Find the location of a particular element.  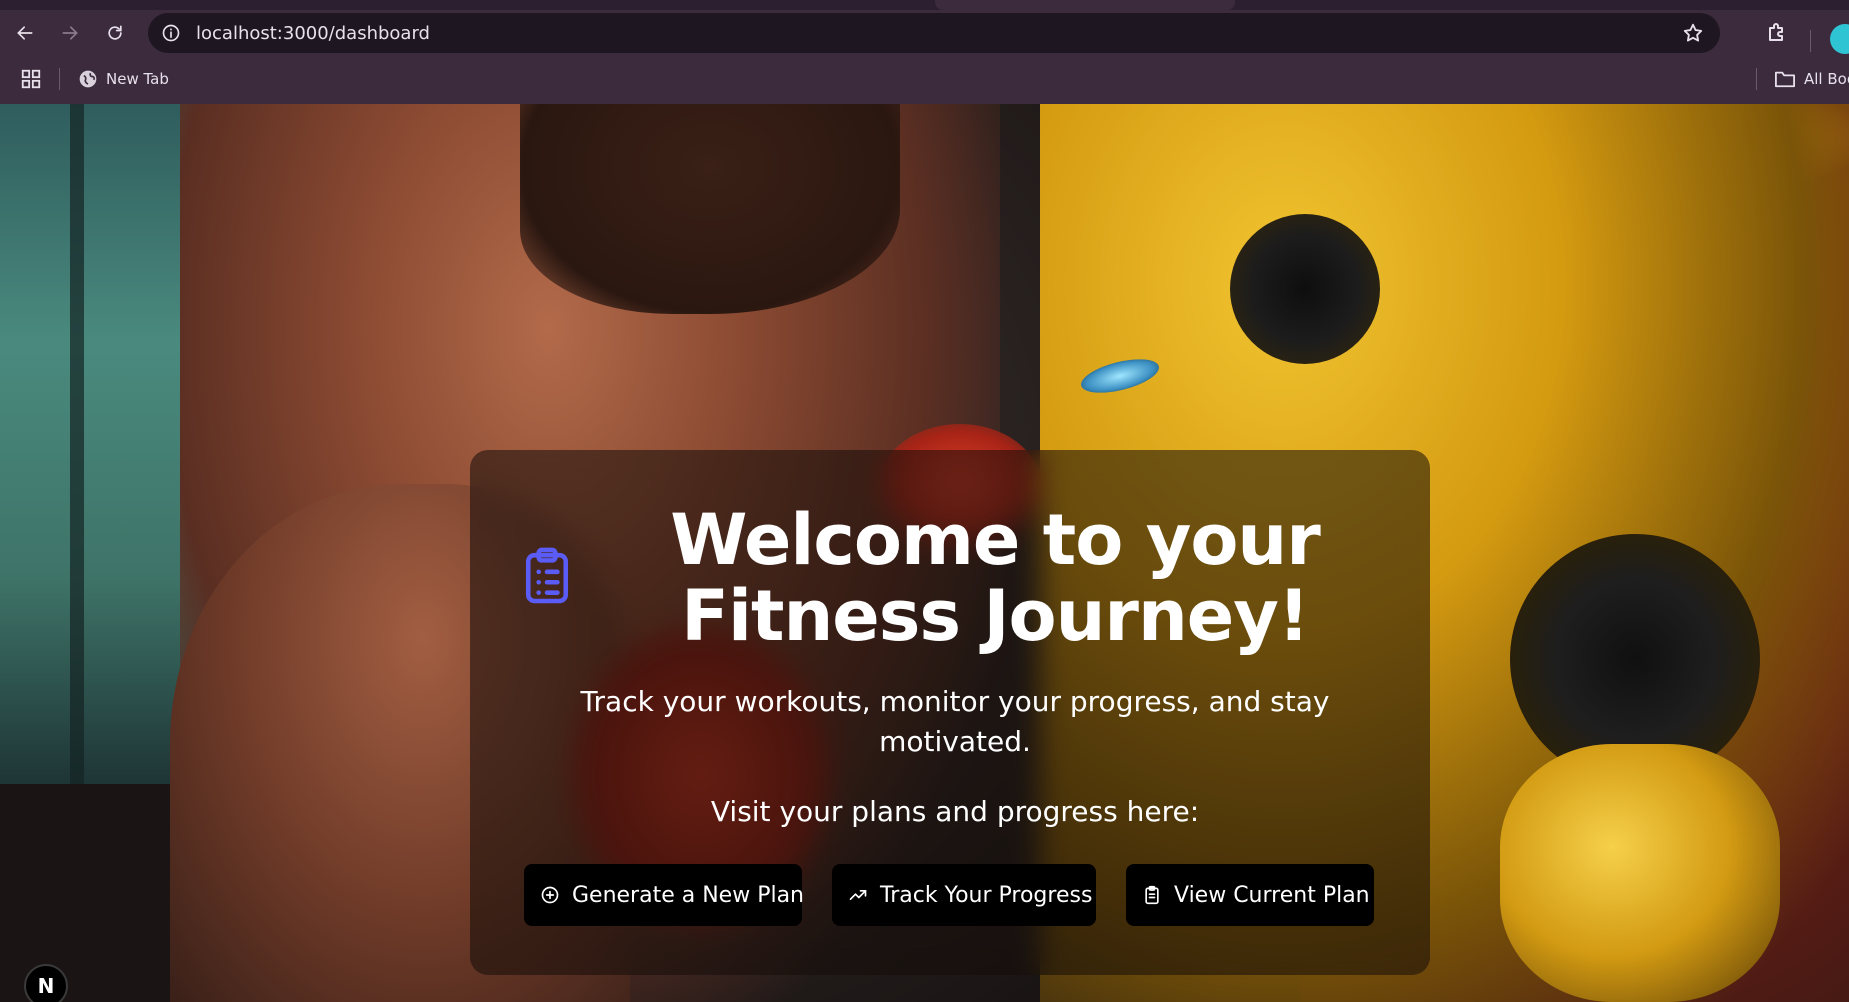

apps-grid-icon is located at coordinates (31, 79).